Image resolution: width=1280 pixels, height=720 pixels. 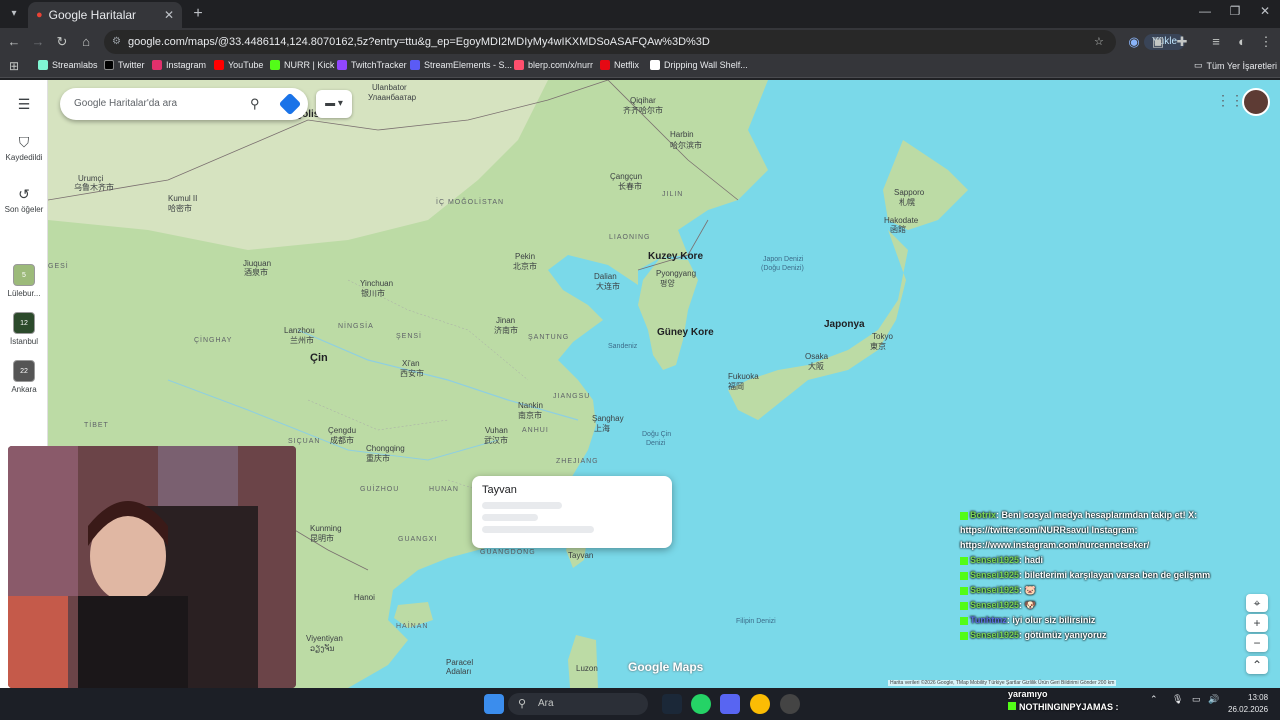 I want to click on volume-icon: 🔊, so click(x=1213, y=699).